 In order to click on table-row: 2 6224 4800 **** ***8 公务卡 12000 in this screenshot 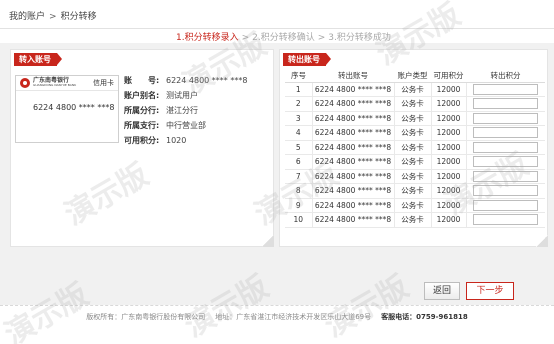, I will do `click(415, 104)`.